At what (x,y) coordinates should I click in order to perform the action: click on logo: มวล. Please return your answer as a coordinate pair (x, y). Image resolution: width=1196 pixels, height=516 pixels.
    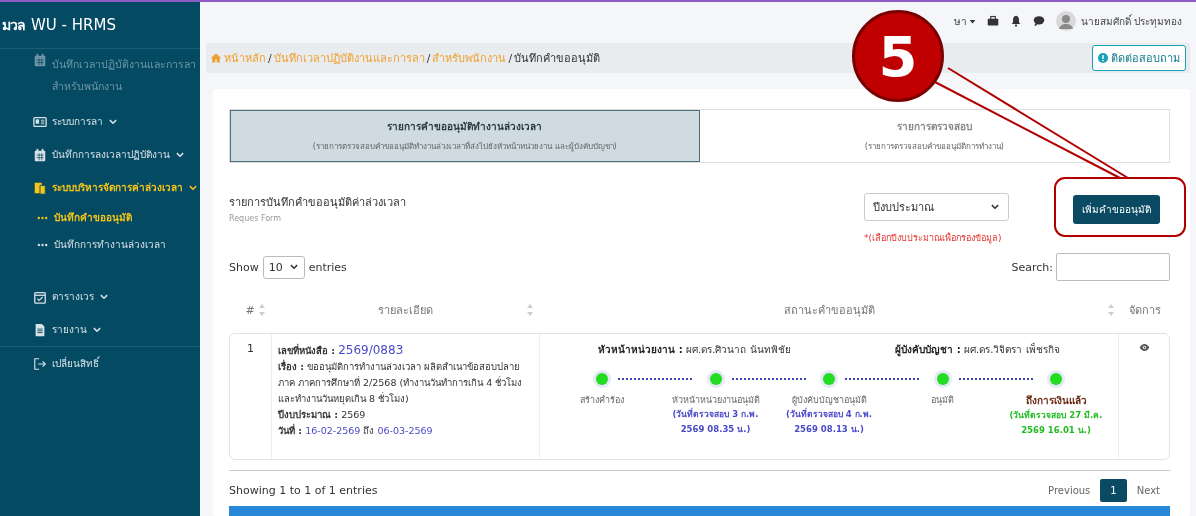
    Looking at the image, I should click on (13, 25).